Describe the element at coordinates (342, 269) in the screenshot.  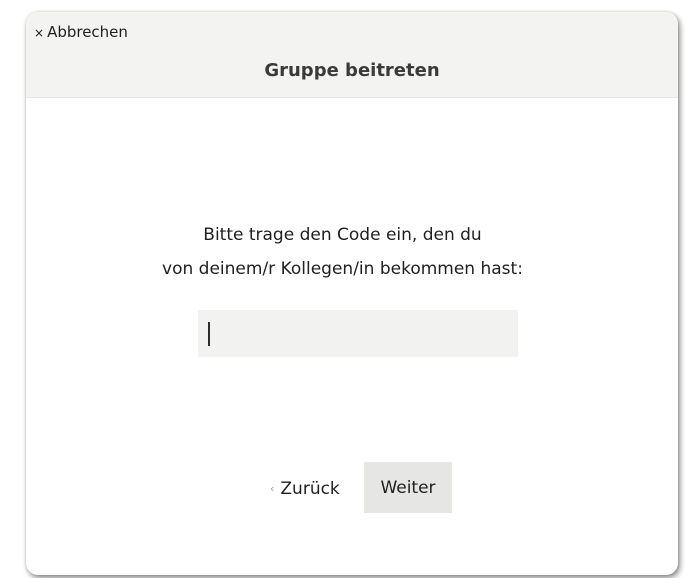
I see `instruction-line-2: von deinem/r Kollegen/in bekommen hast:` at that location.